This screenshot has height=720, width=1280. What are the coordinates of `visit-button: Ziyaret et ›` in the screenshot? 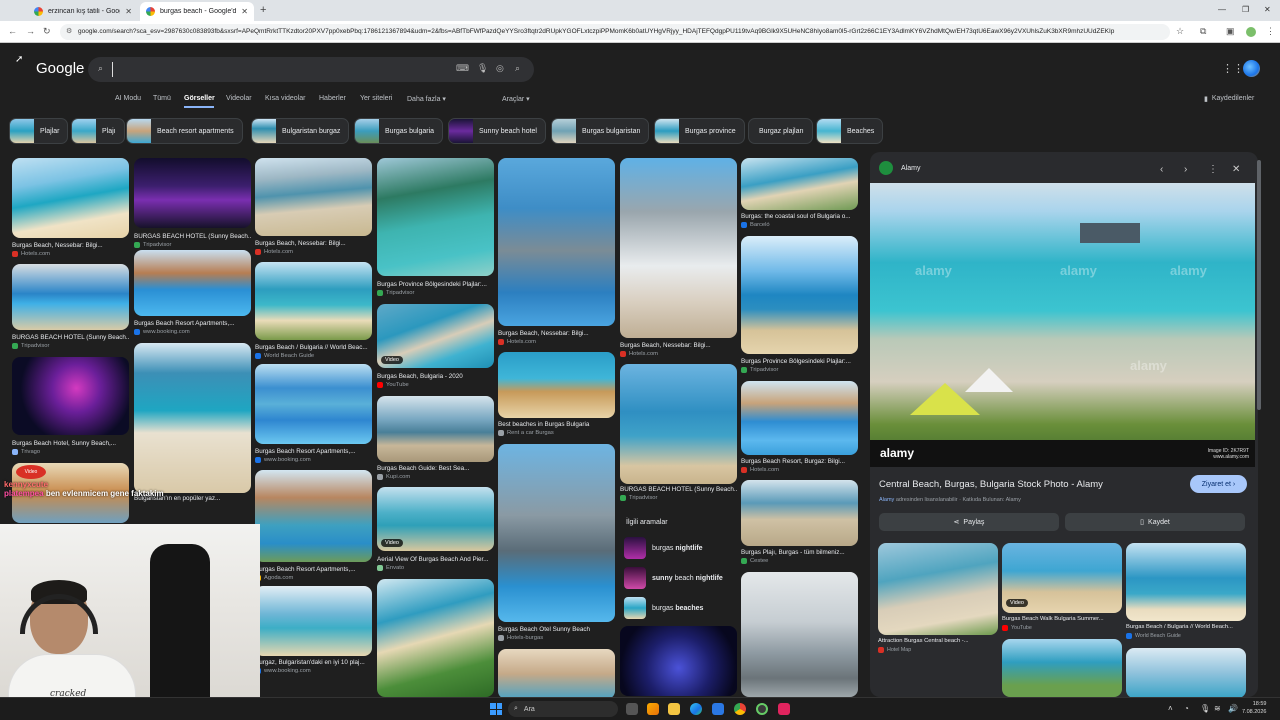 It's located at (1218, 484).